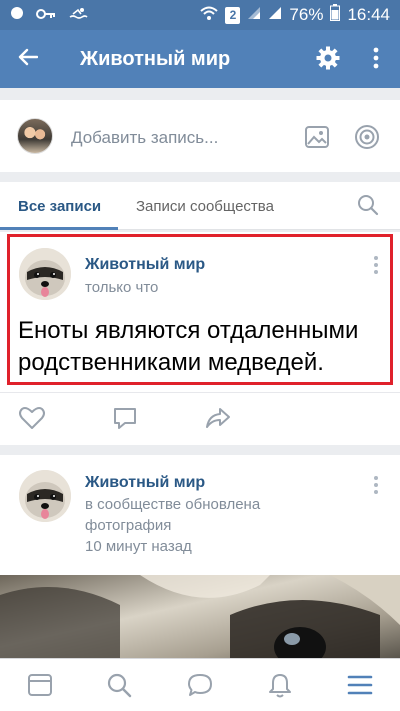 The image size is (400, 711). Describe the element at coordinates (376, 485) in the screenshot. I see `post-menu-button` at that location.